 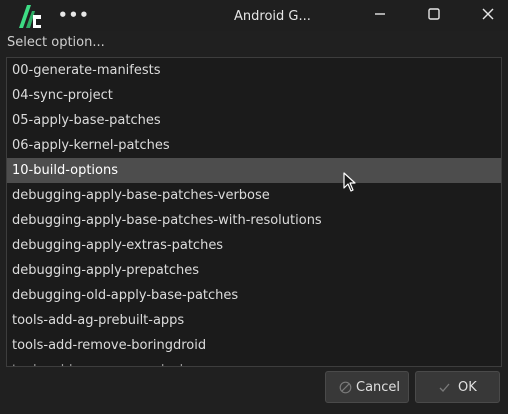 What do you see at coordinates (378, 387) in the screenshot?
I see `cancel-button-label: Cancel` at bounding box center [378, 387].